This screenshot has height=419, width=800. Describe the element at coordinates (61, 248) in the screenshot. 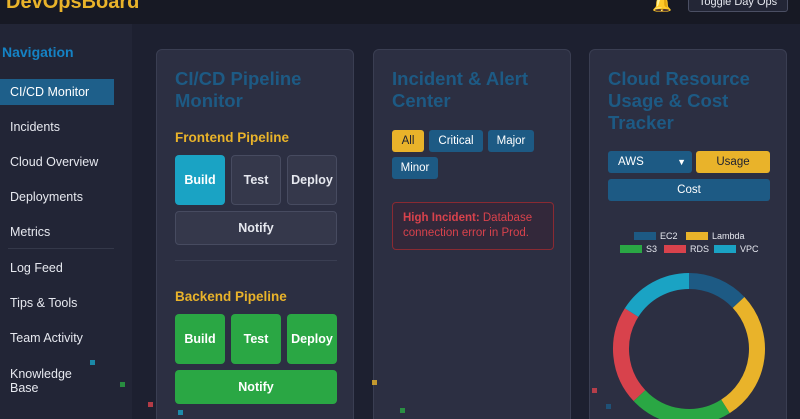

I see `sidebar-divider` at that location.